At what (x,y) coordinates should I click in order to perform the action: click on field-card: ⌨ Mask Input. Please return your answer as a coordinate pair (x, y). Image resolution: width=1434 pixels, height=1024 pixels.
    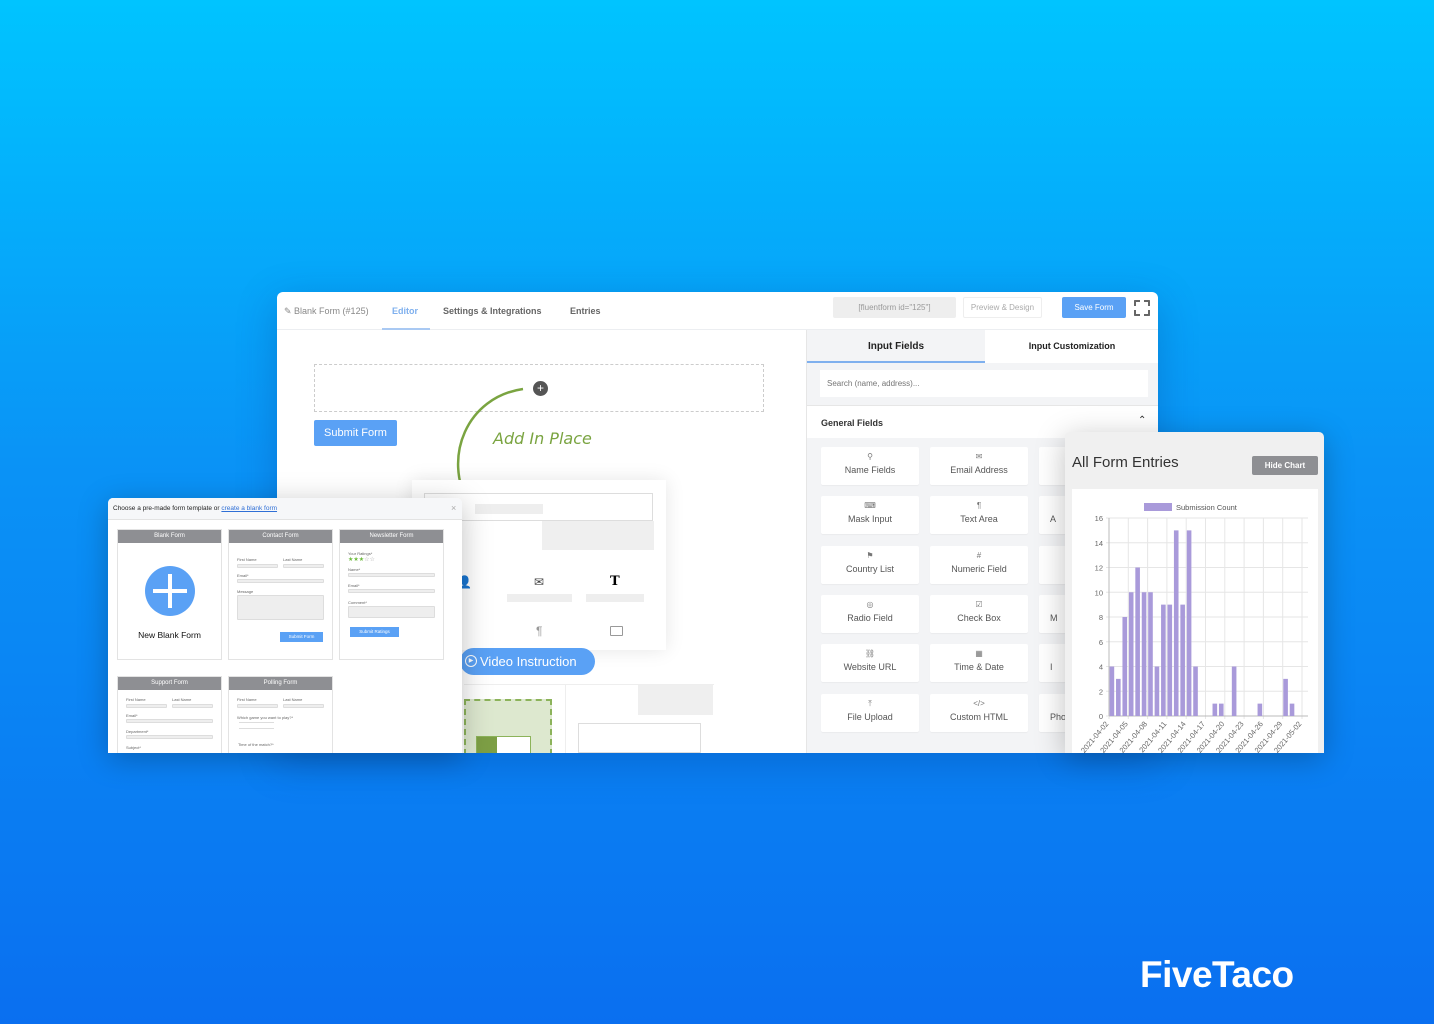
    Looking at the image, I should click on (870, 515).